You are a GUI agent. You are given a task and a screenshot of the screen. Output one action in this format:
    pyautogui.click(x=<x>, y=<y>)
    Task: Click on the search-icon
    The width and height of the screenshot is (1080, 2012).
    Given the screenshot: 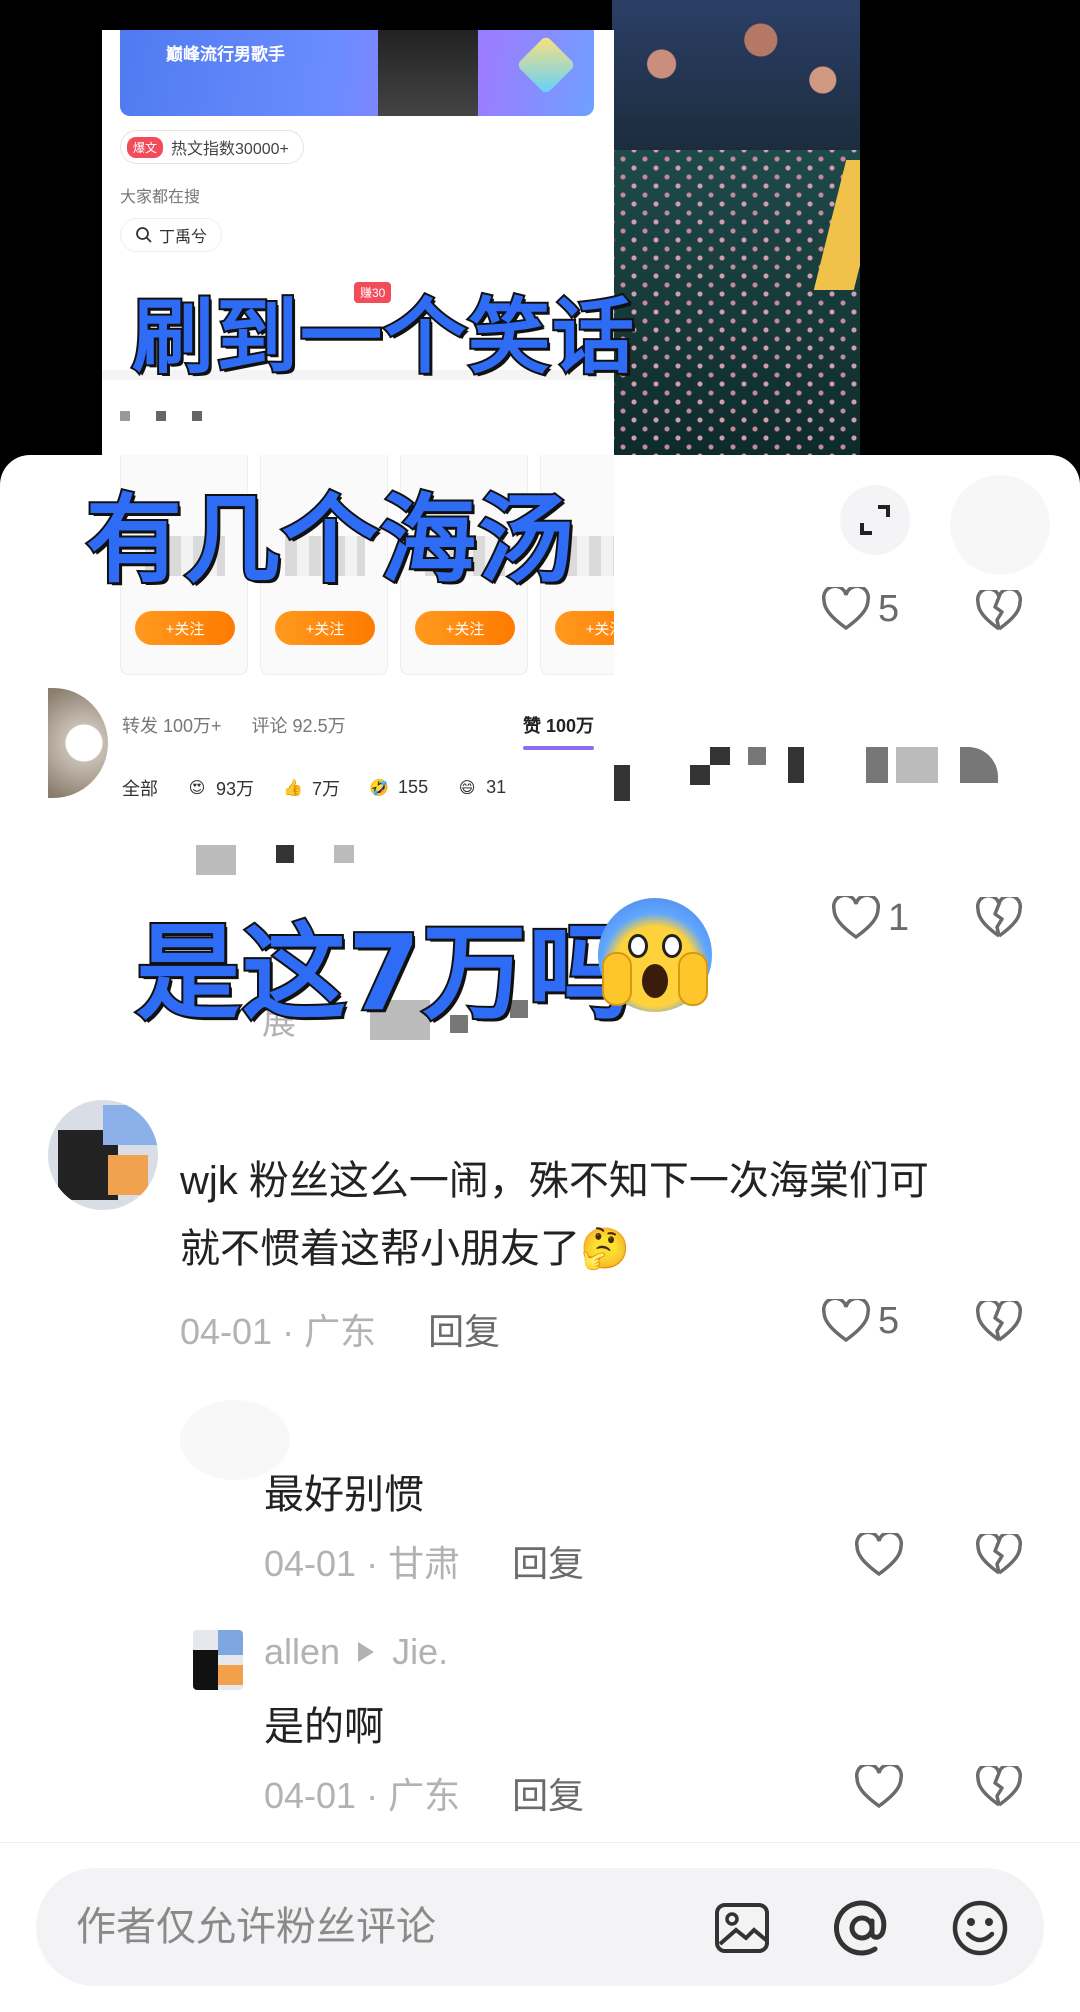 What is the action you would take?
    pyautogui.click(x=144, y=235)
    